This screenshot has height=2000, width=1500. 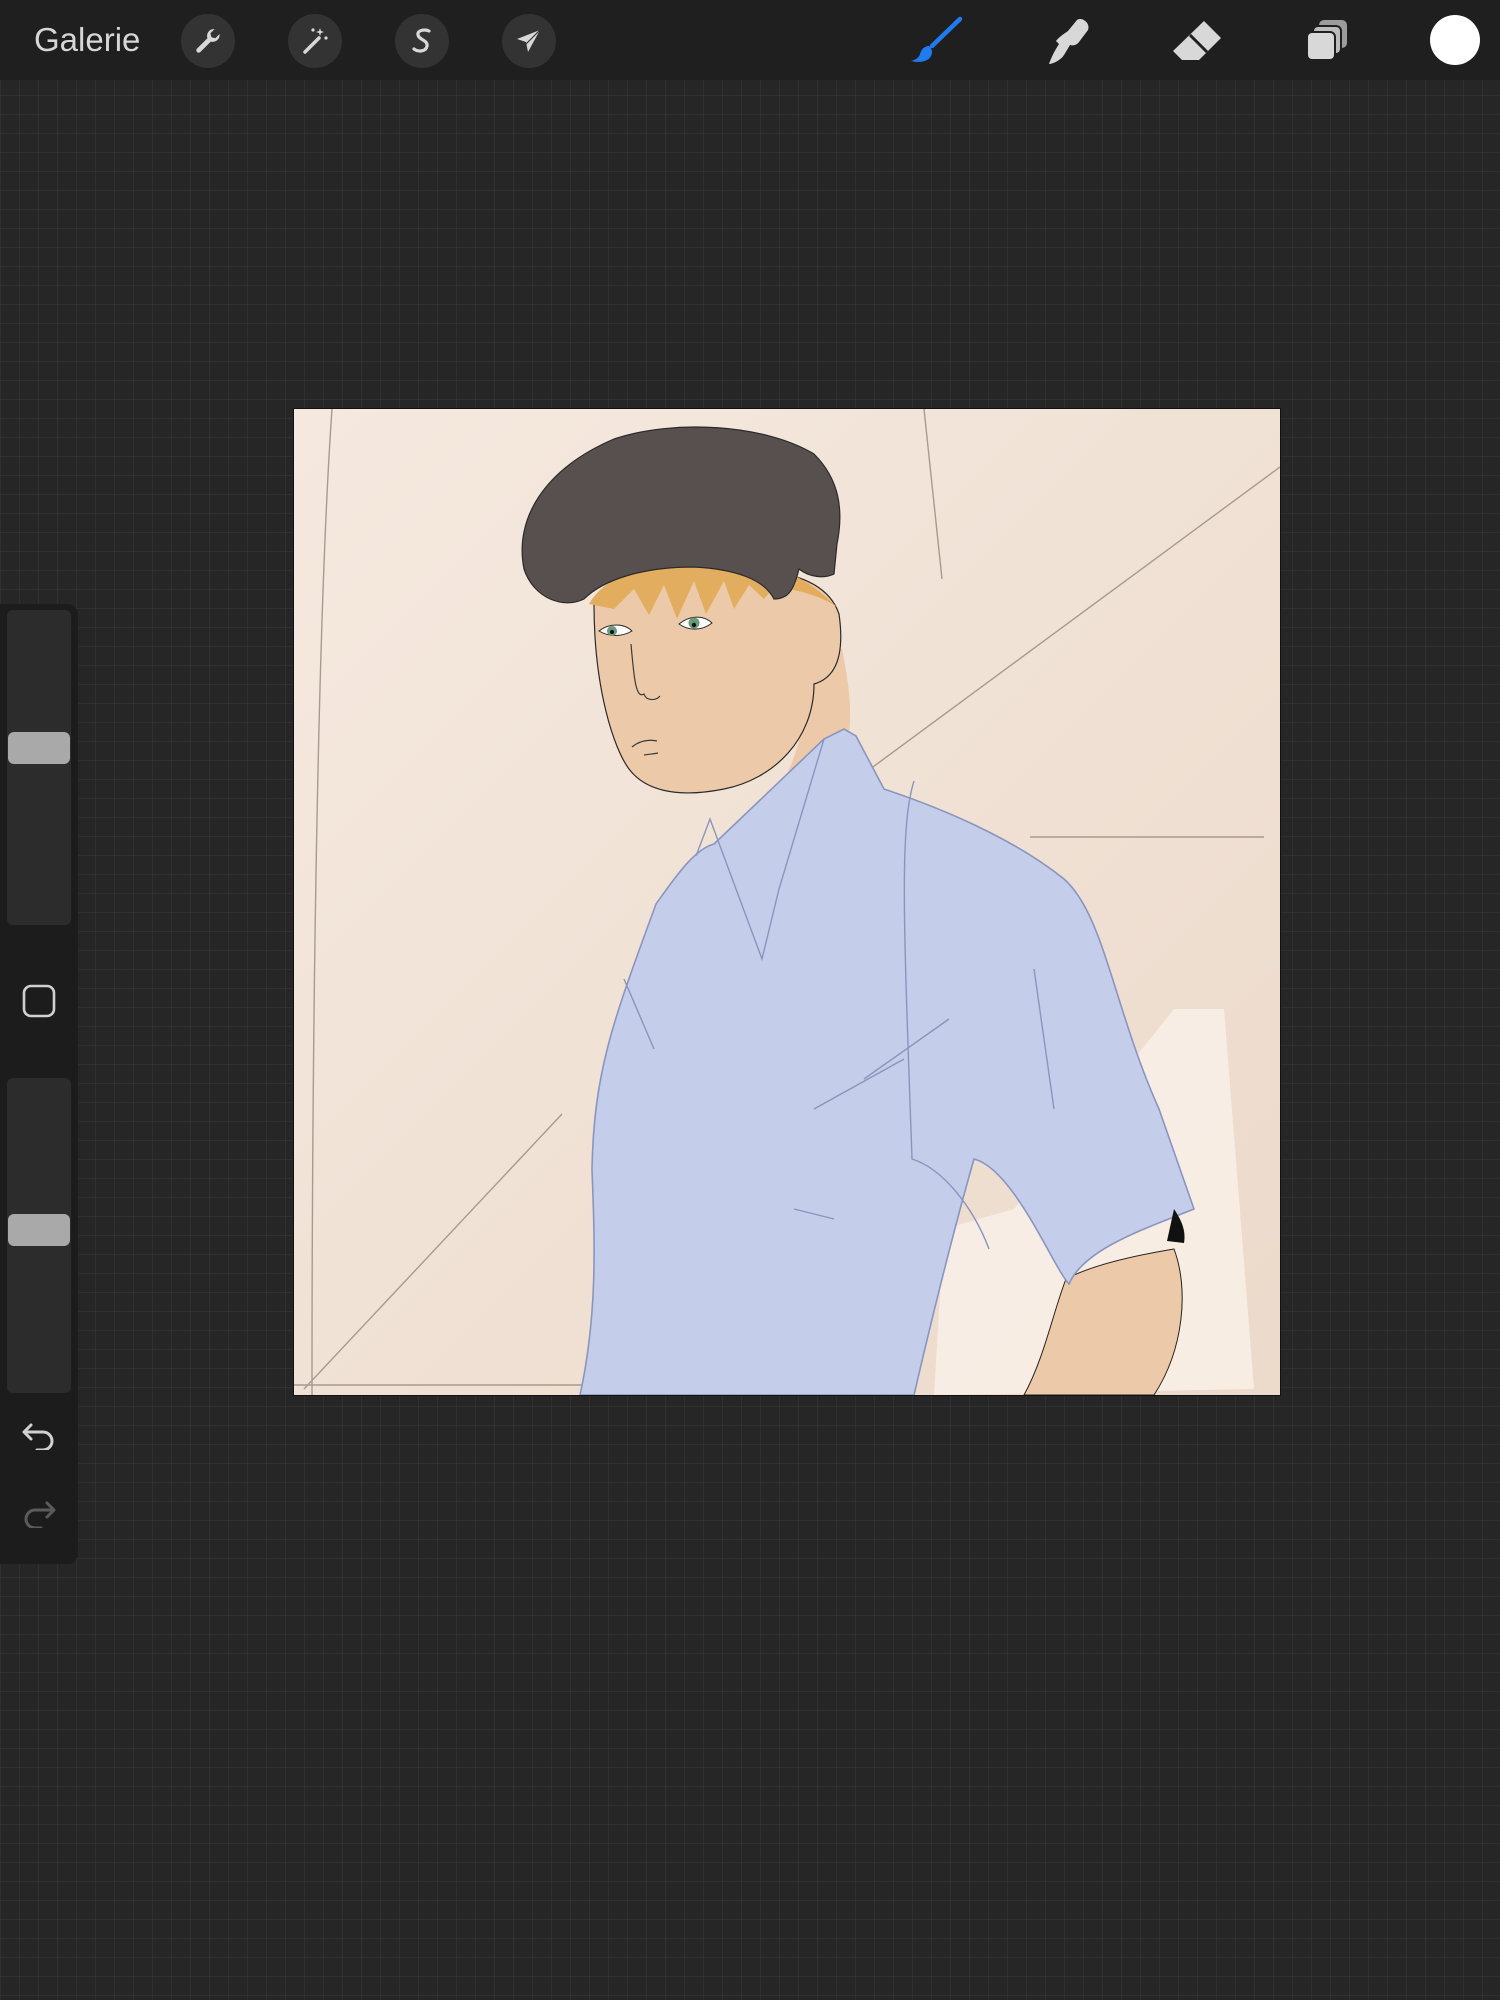 What do you see at coordinates (39, 748) in the screenshot?
I see `brush-size-thumb` at bounding box center [39, 748].